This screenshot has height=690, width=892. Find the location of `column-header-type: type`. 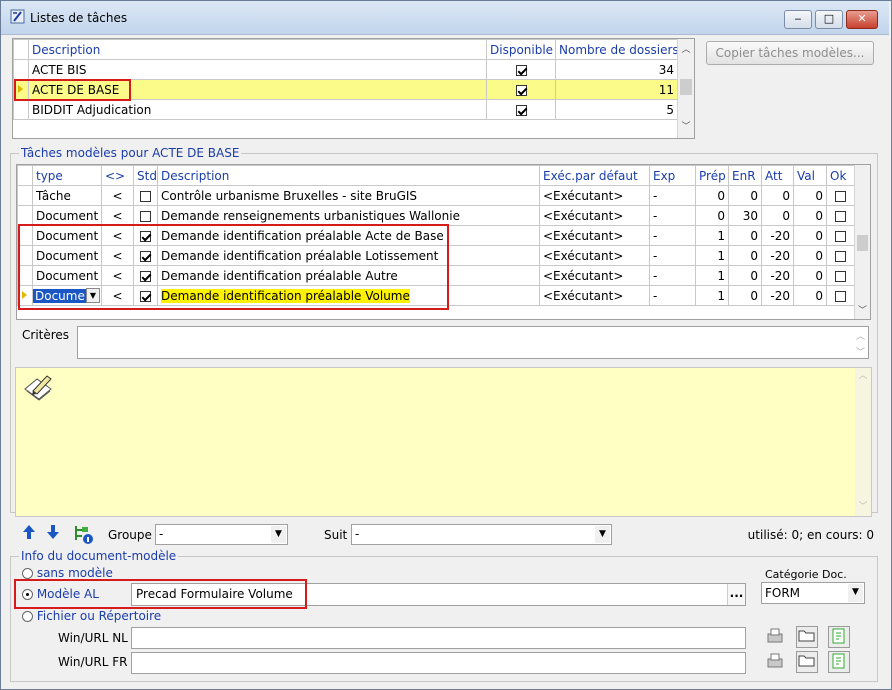

column-header-type: type is located at coordinates (67, 175).